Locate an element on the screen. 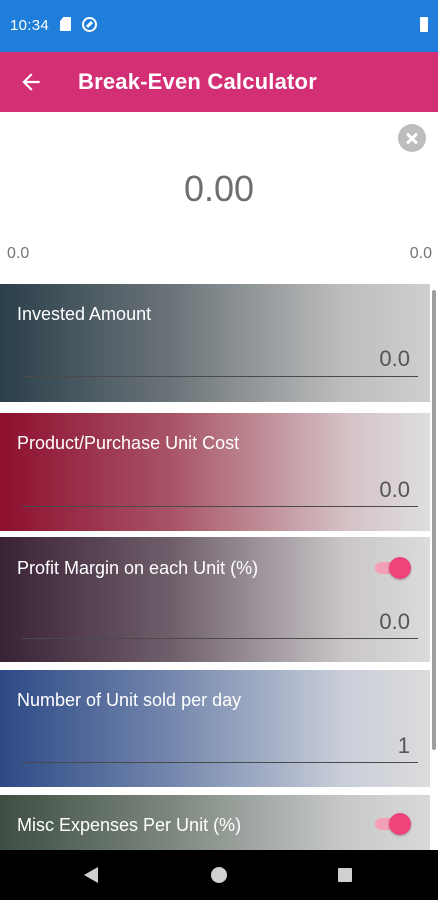  scrollbar is located at coordinates (434, 520).